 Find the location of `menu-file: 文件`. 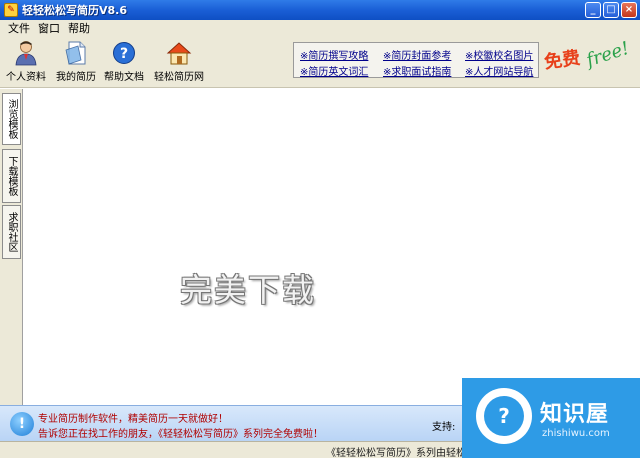

menu-file: 文件 is located at coordinates (19, 28).